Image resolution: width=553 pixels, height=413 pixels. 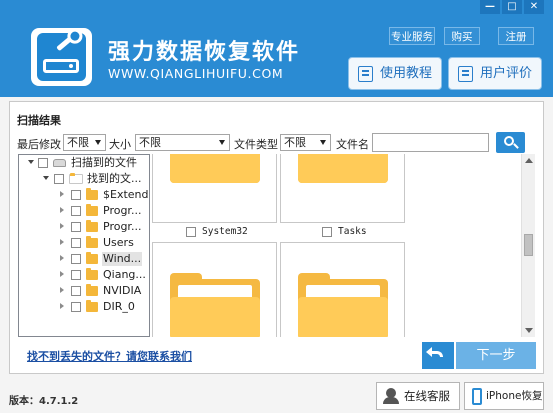 I want to click on app-logo, so click(x=61, y=57).